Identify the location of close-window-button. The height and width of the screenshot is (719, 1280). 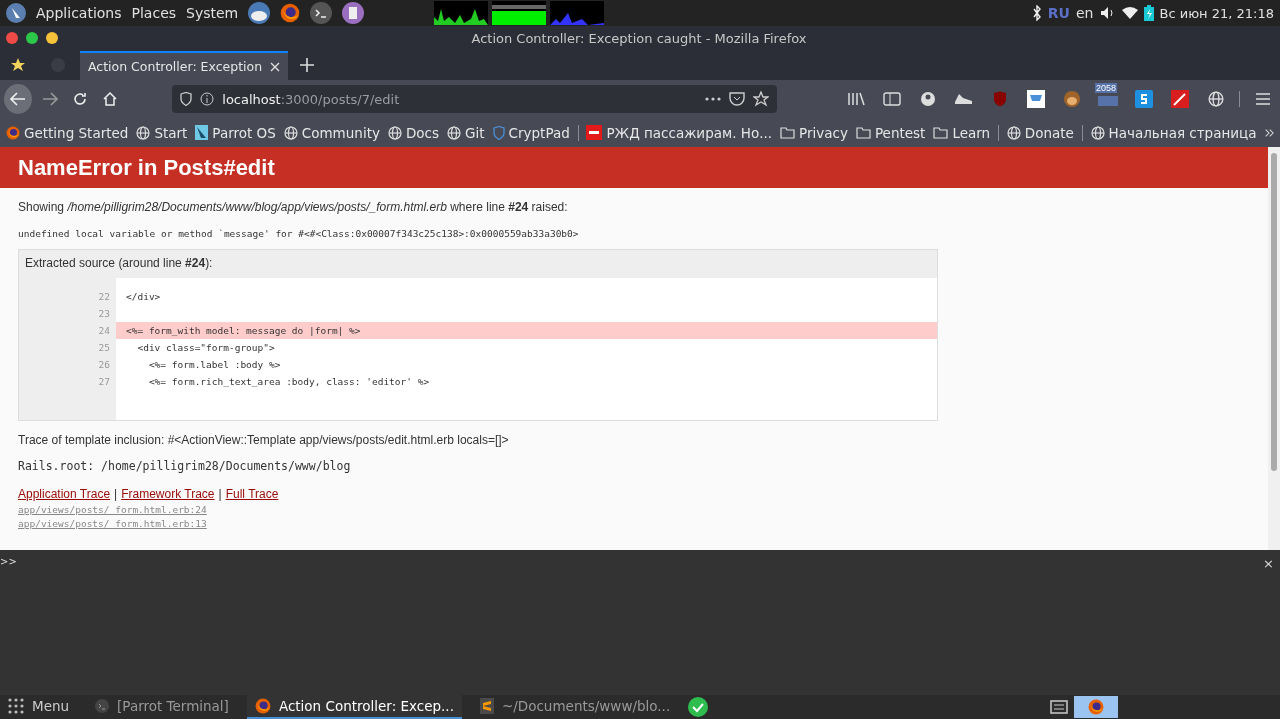
(12, 38).